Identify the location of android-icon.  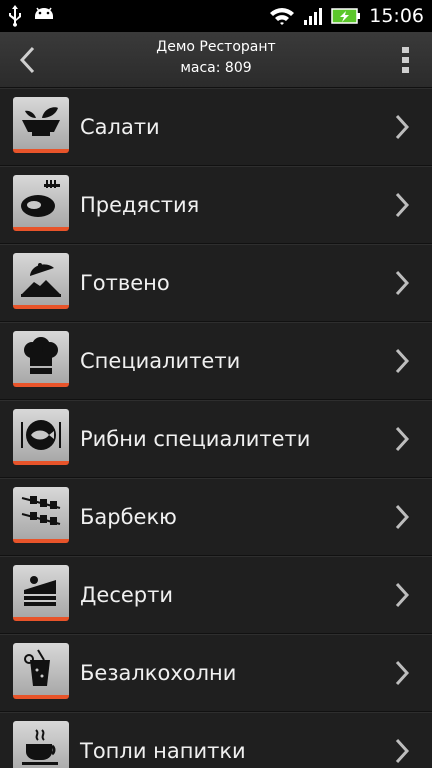
(44, 13).